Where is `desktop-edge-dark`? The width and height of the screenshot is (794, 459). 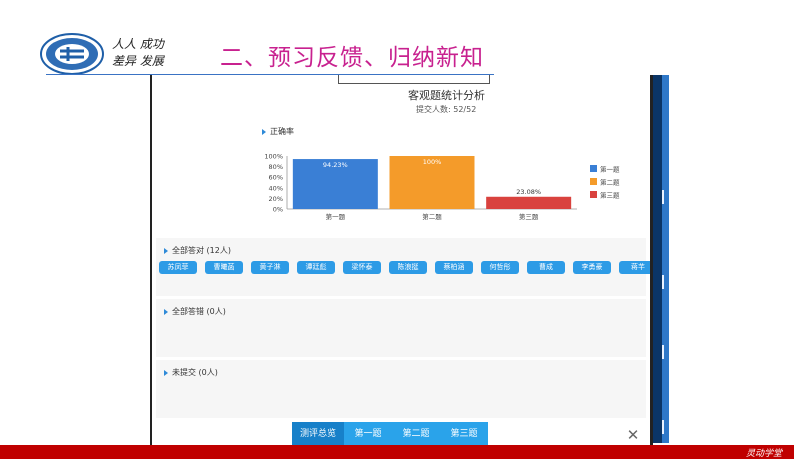
desktop-edge-dark is located at coordinates (657, 259).